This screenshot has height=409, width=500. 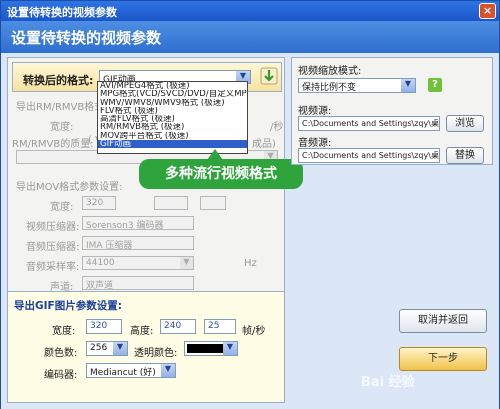 I want to click on mov-channel-select: 双声道, so click(x=138, y=283).